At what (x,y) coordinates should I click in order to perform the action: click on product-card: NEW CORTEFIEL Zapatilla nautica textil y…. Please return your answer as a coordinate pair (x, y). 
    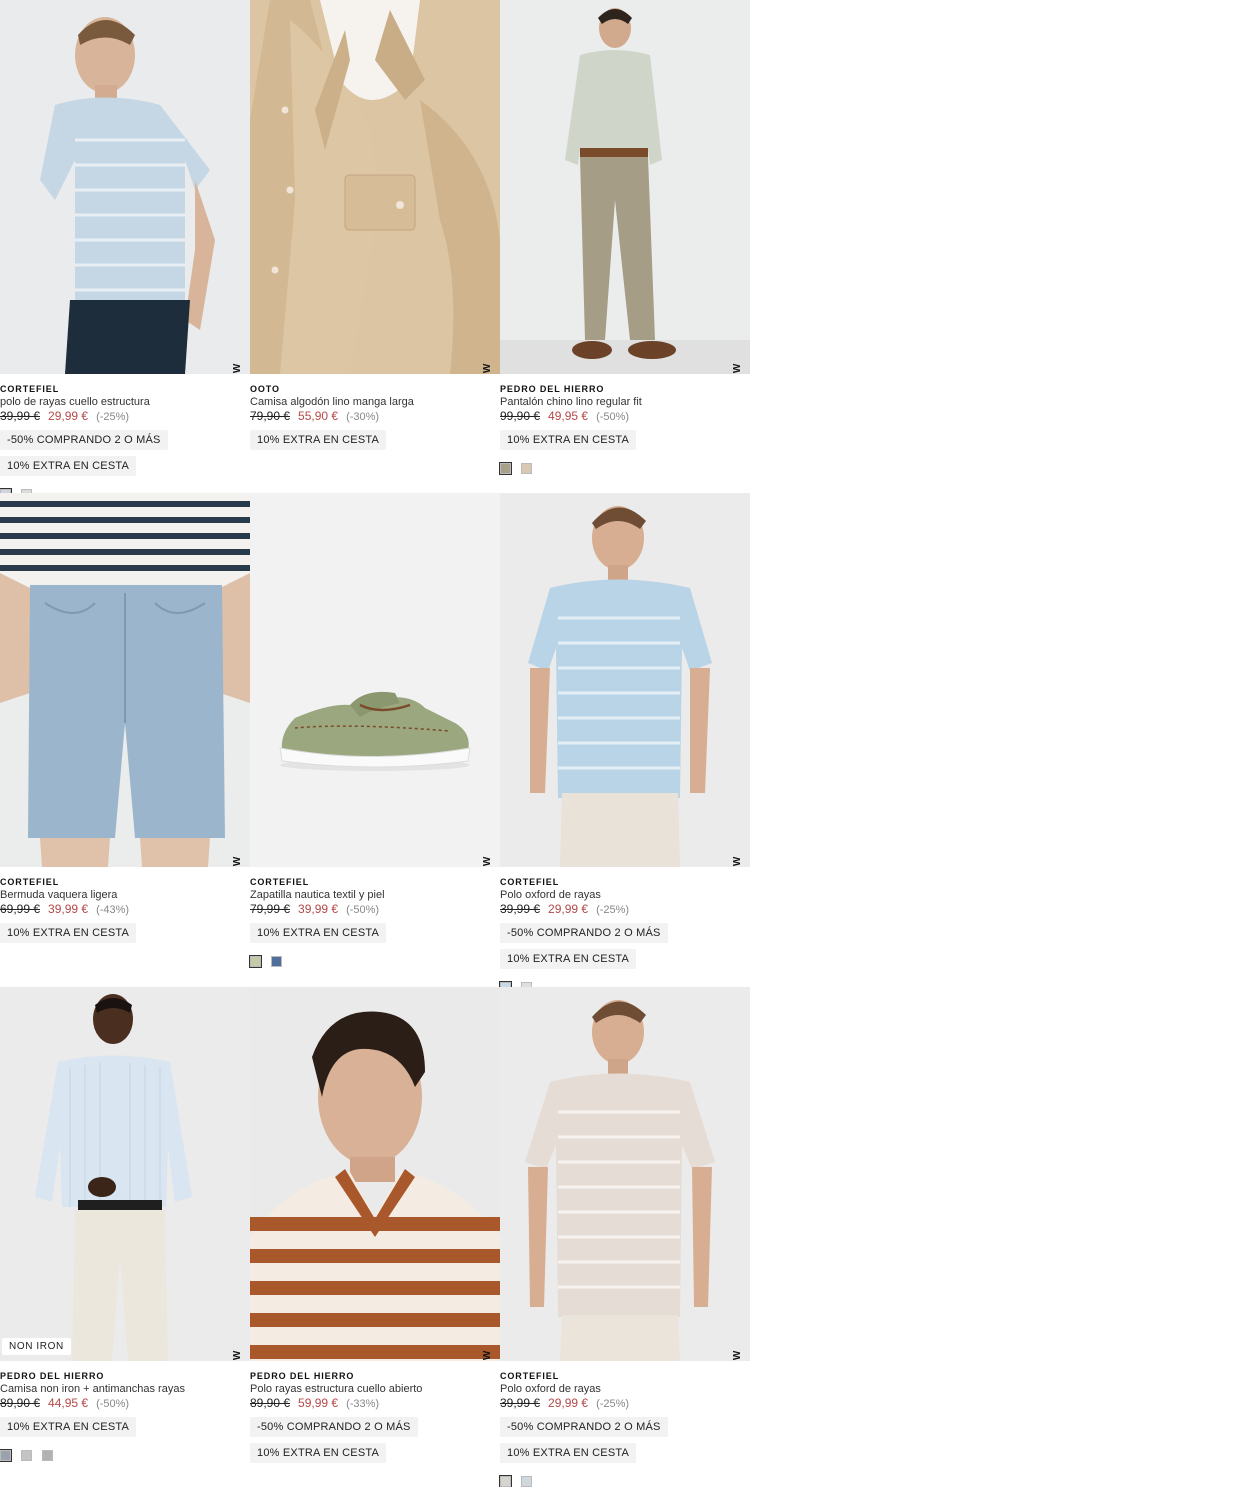
    Looking at the image, I should click on (374, 730).